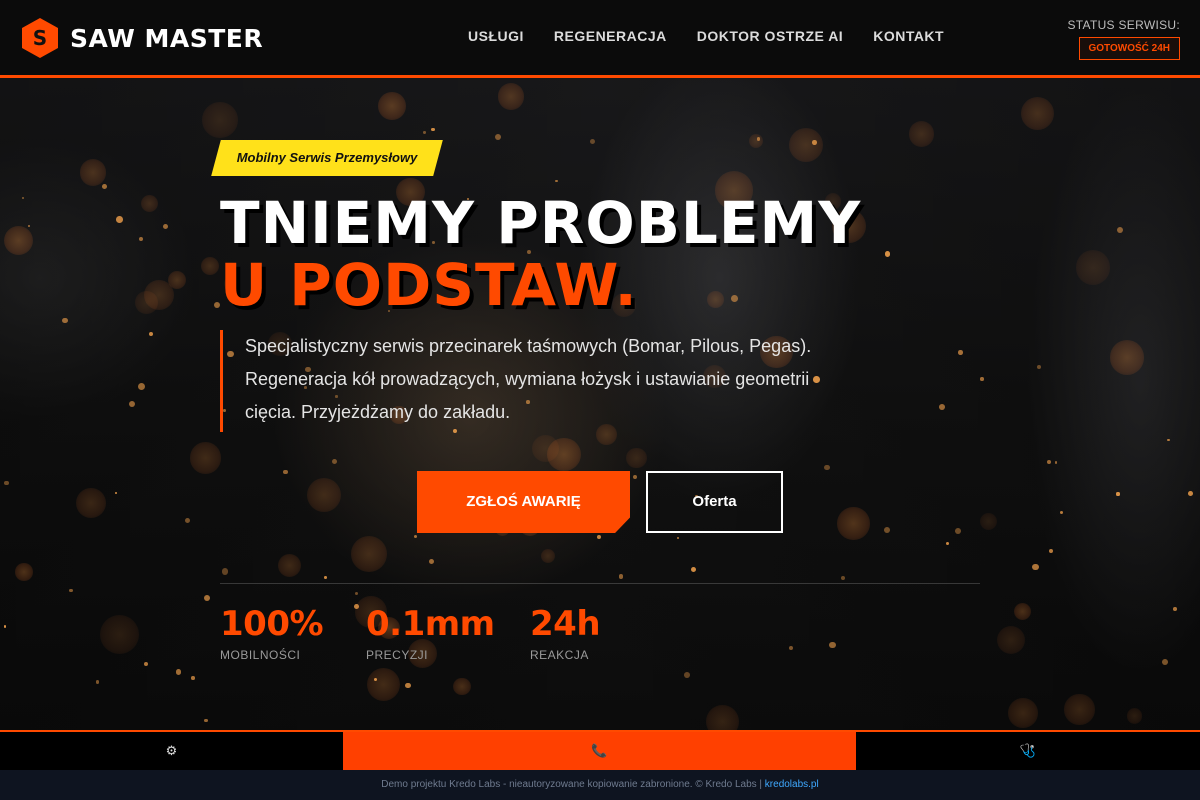 This screenshot has height=800, width=1200. I want to click on bottom-diagnose-button: 🩺, so click(1028, 751).